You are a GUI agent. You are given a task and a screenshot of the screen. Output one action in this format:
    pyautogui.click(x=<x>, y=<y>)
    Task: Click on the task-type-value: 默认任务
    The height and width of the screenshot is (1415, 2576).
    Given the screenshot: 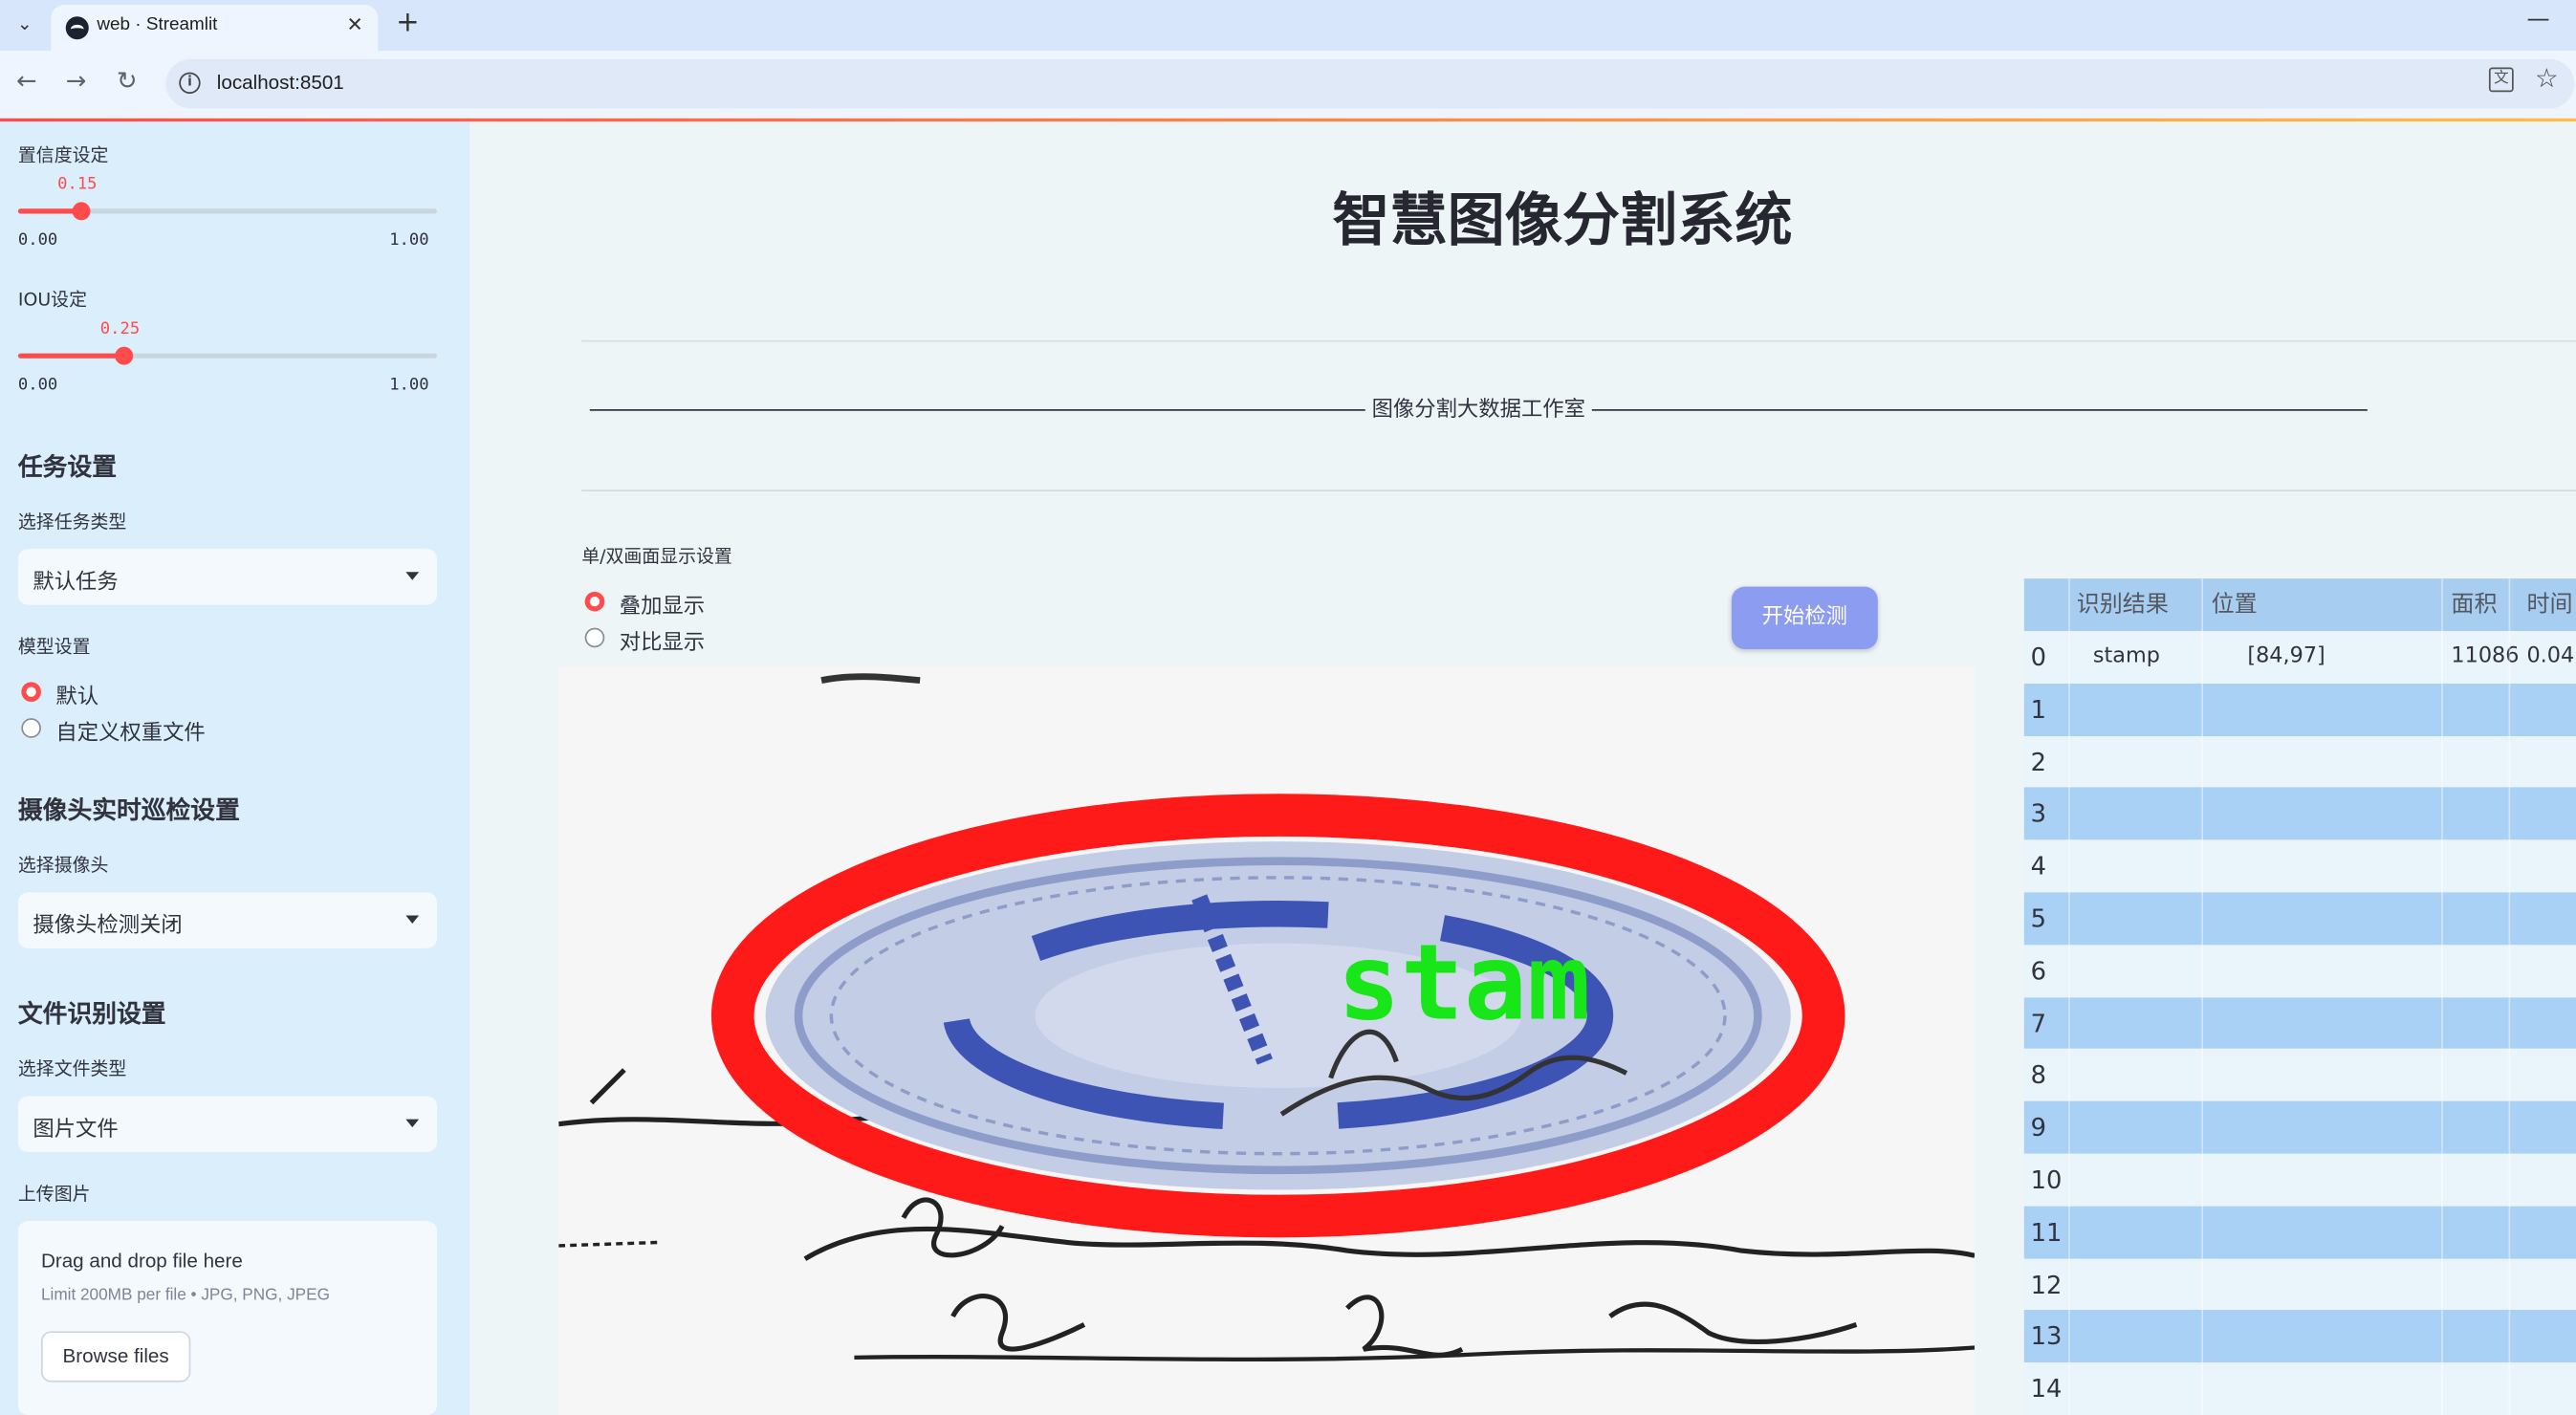 What is the action you would take?
    pyautogui.click(x=76, y=583)
    